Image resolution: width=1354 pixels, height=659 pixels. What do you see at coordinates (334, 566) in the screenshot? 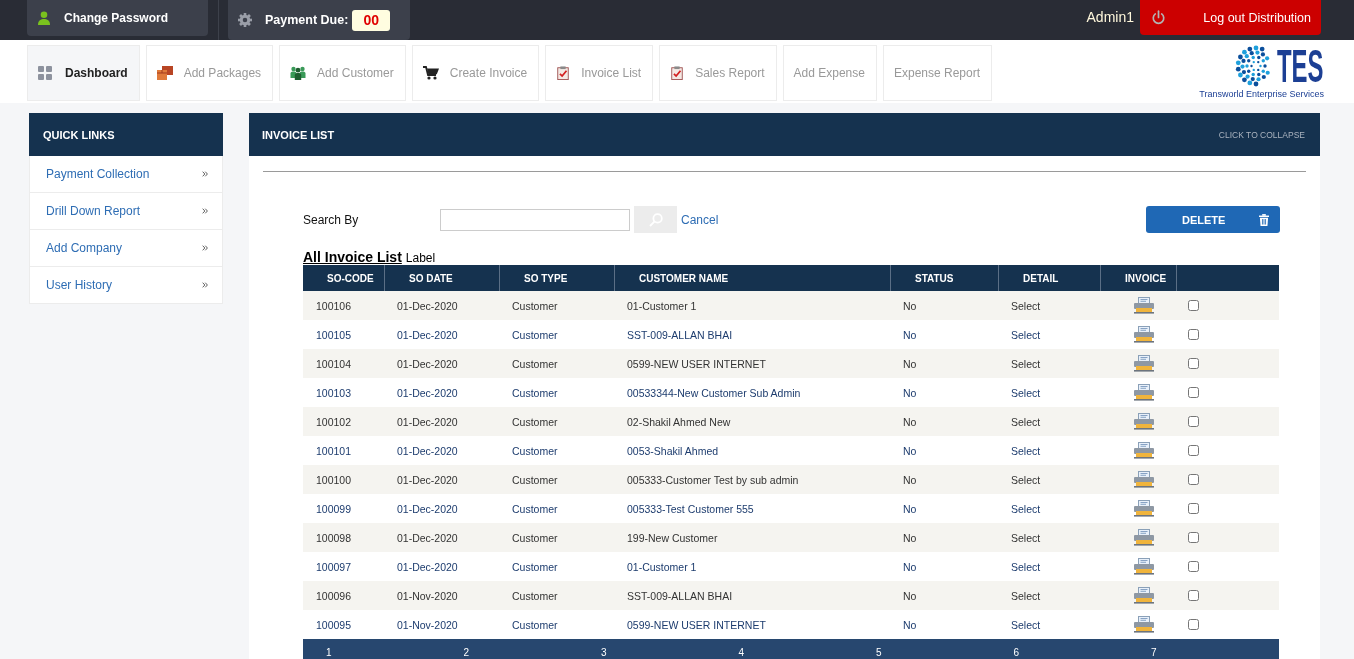
I see `table-cell: 100097` at bounding box center [334, 566].